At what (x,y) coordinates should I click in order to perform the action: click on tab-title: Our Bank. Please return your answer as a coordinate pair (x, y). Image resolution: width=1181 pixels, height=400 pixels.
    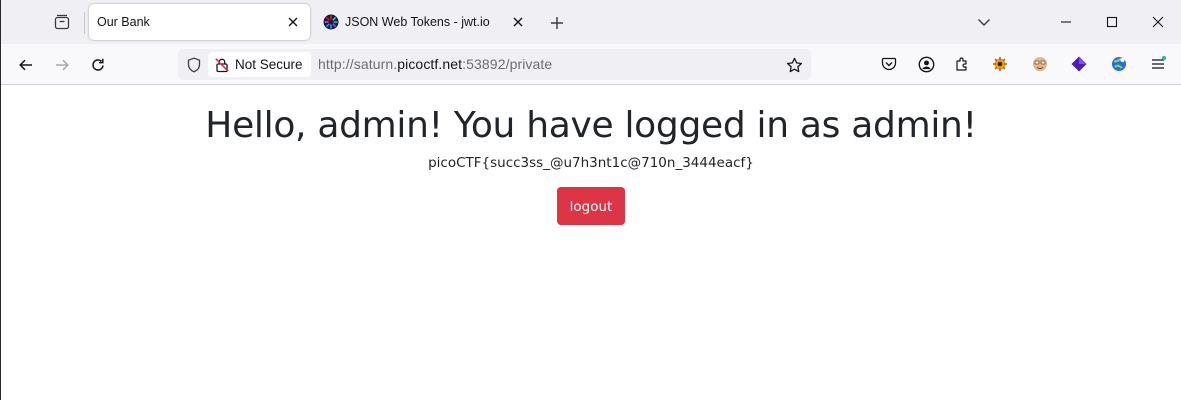
    Looking at the image, I should click on (123, 22).